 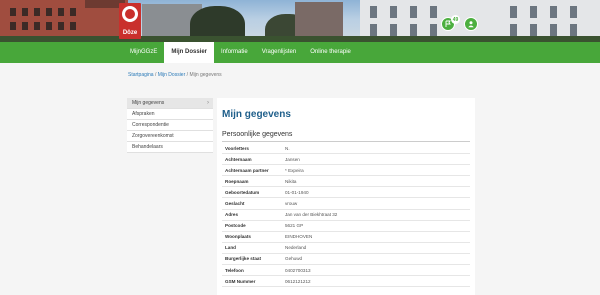 What do you see at coordinates (297, 192) in the screenshot?
I see `row-value: 01-01-1940` at bounding box center [297, 192].